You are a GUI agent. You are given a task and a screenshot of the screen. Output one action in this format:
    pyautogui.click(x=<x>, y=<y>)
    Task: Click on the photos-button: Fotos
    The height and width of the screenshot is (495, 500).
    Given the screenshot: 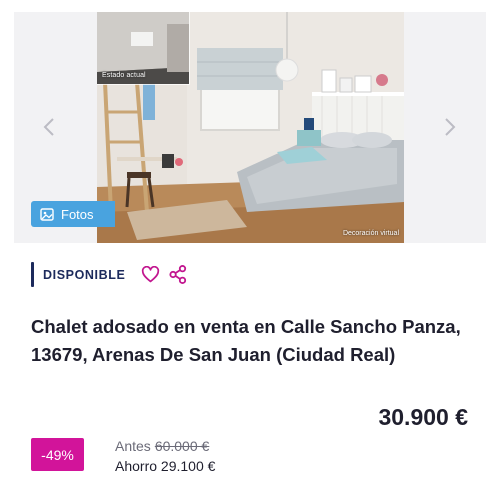 What is the action you would take?
    pyautogui.click(x=73, y=214)
    